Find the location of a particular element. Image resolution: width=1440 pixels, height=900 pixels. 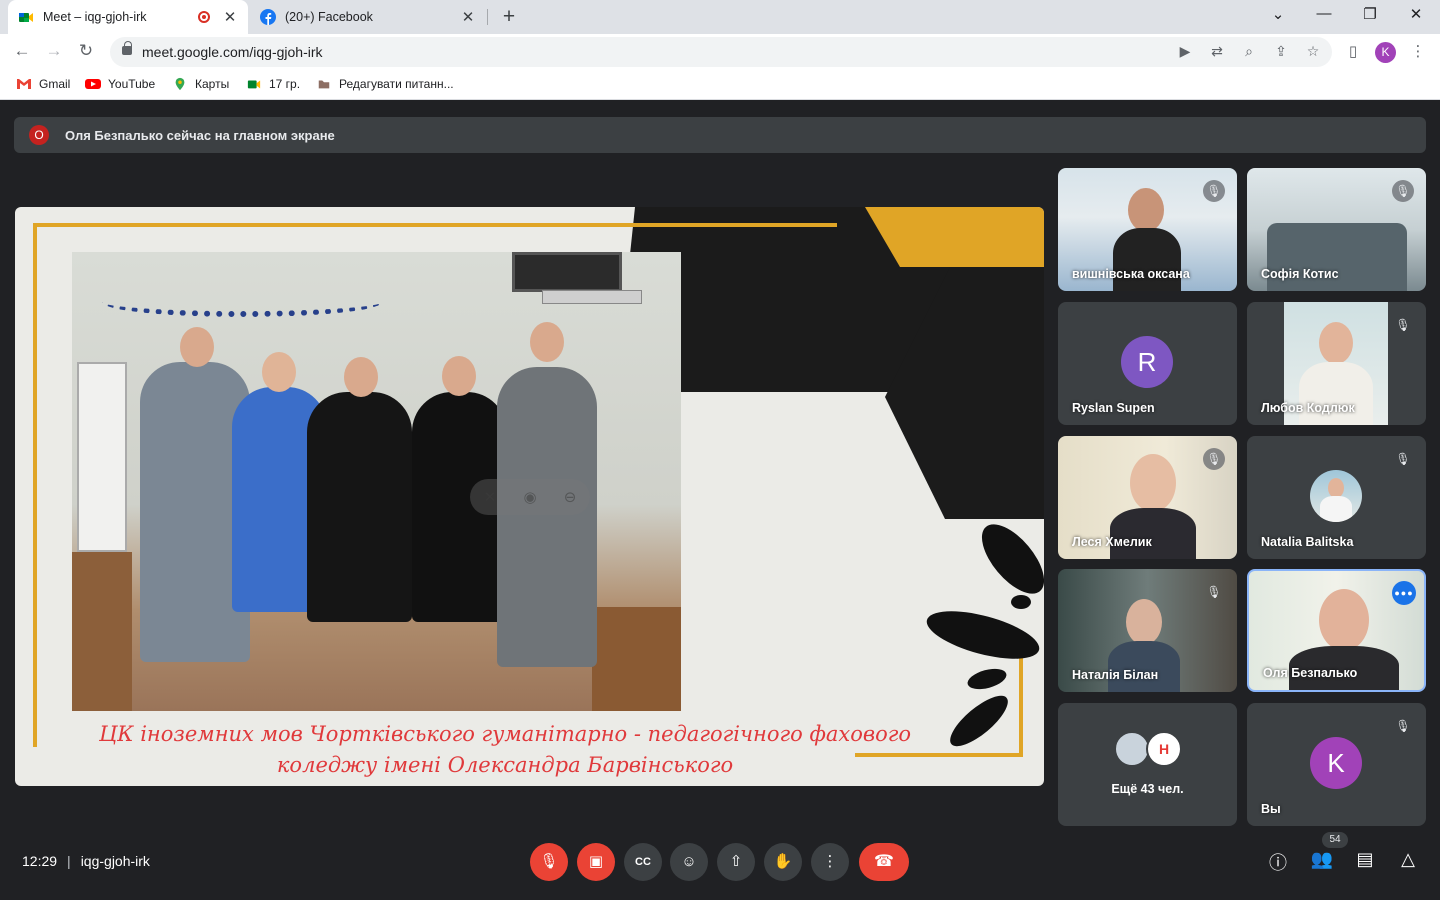

minimize-button: — is located at coordinates (1324, 13).